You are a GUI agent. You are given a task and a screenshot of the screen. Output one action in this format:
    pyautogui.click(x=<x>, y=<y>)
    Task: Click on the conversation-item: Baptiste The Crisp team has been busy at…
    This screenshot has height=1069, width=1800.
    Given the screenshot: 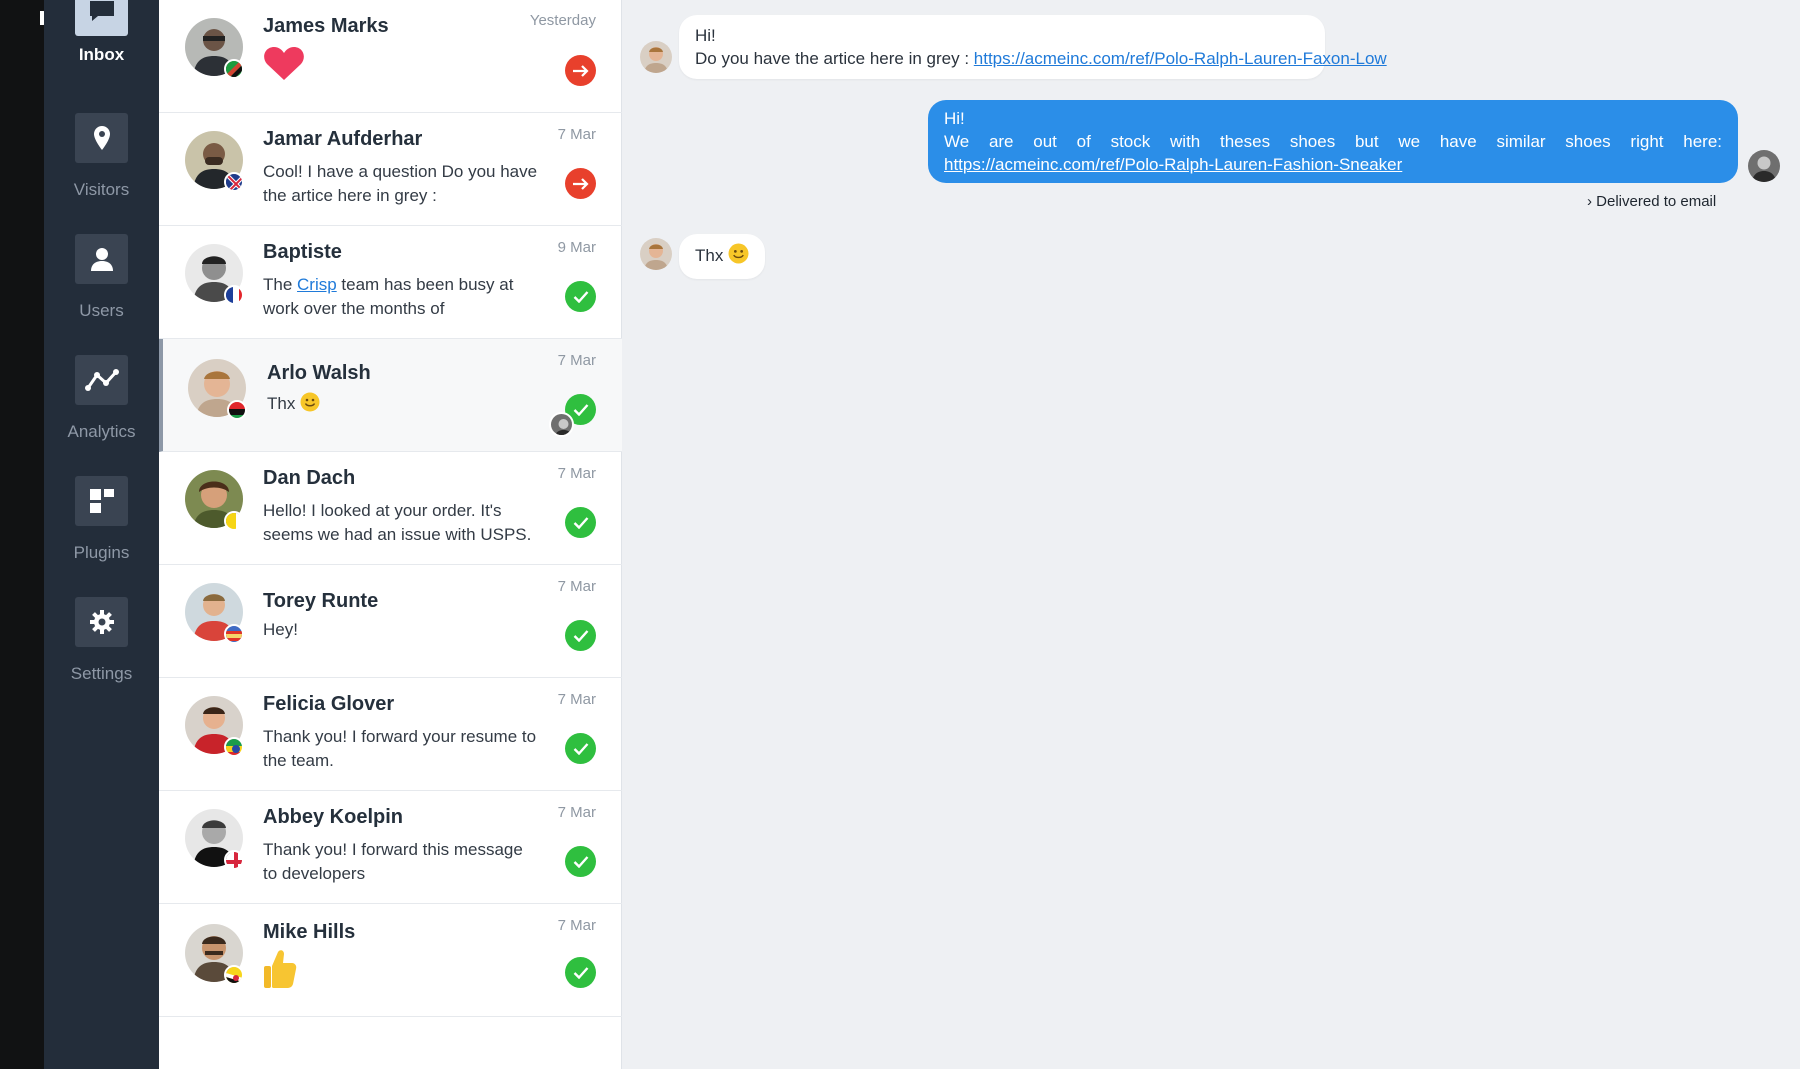 What is the action you would take?
    pyautogui.click(x=390, y=282)
    